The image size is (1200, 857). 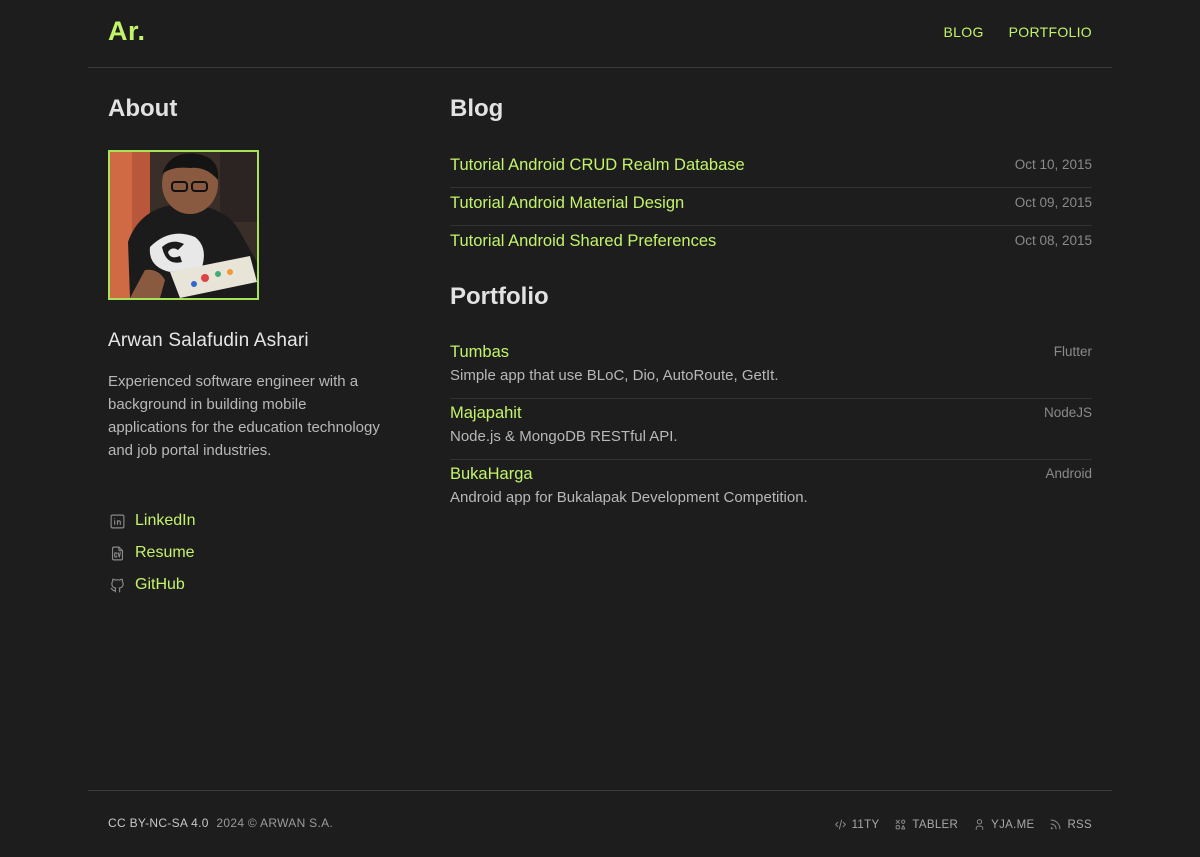 I want to click on site-header: Ar. BLOG PORTFOLIO, so click(x=600, y=34).